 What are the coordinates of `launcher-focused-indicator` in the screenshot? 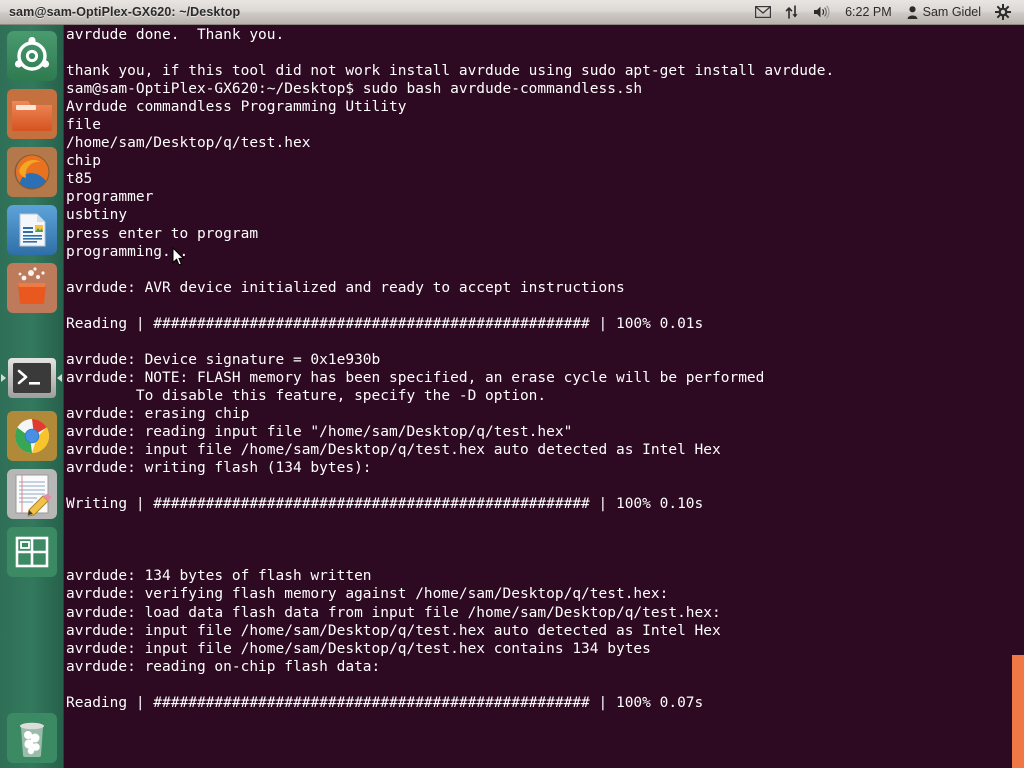 It's located at (59, 378).